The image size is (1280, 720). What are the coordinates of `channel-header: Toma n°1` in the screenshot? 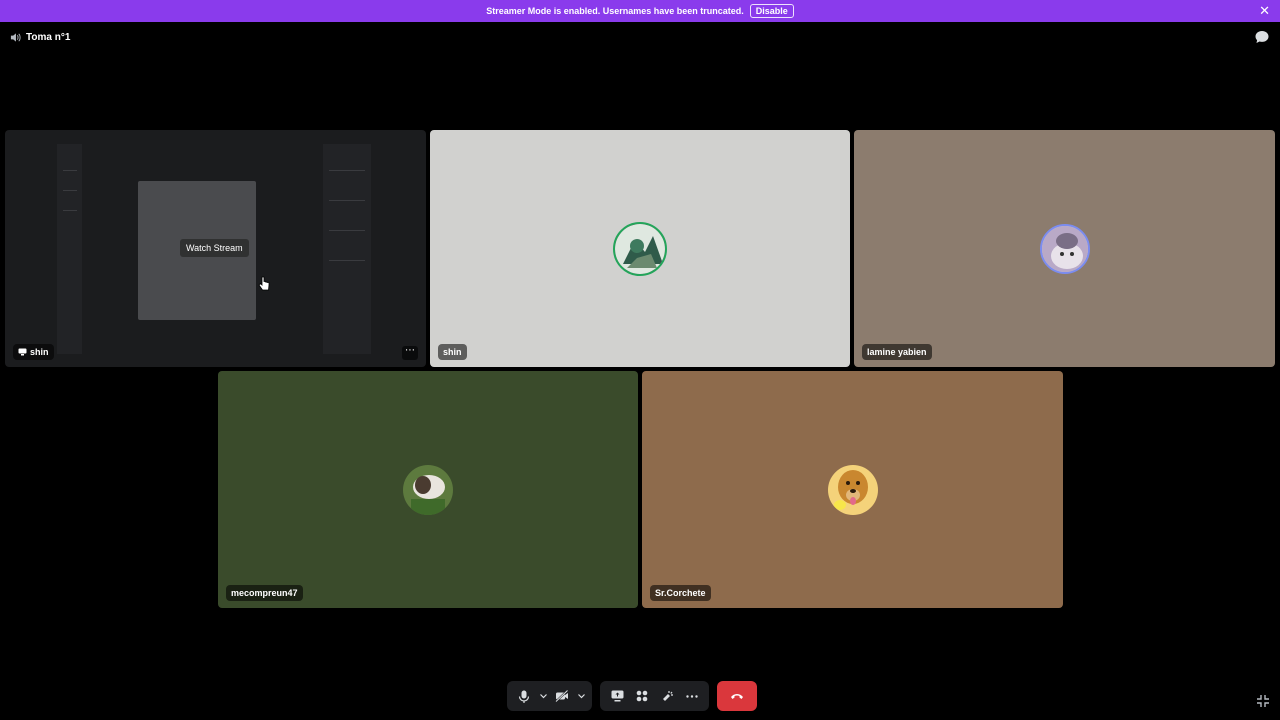 It's located at (40, 37).